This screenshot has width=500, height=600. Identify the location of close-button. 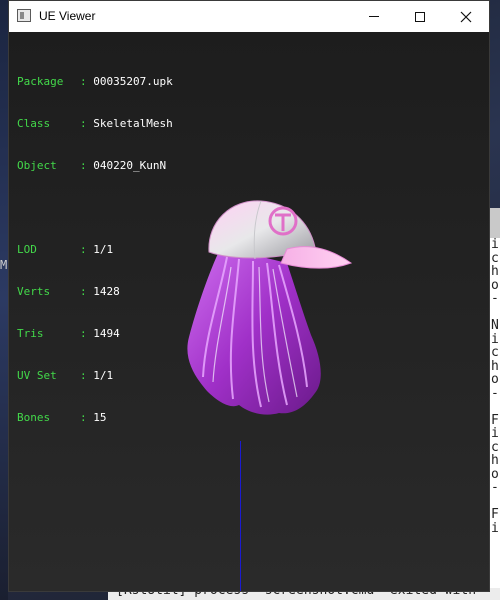
(466, 16).